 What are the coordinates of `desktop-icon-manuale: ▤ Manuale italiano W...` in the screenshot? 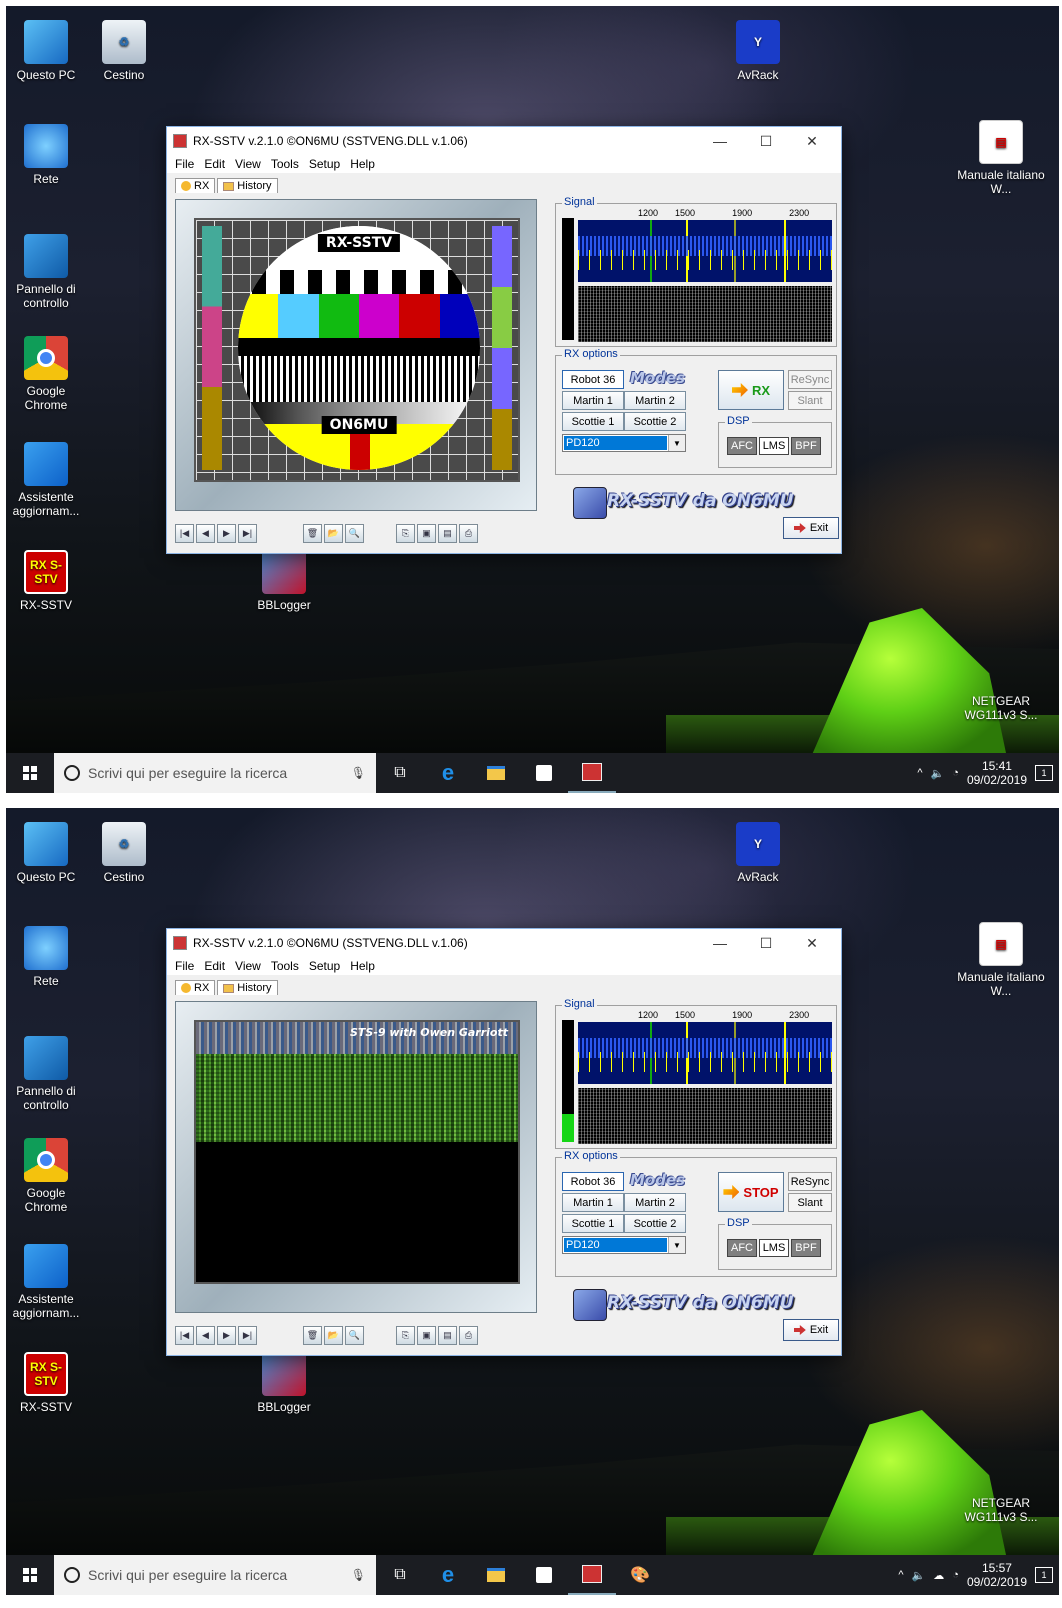 It's located at (1001, 158).